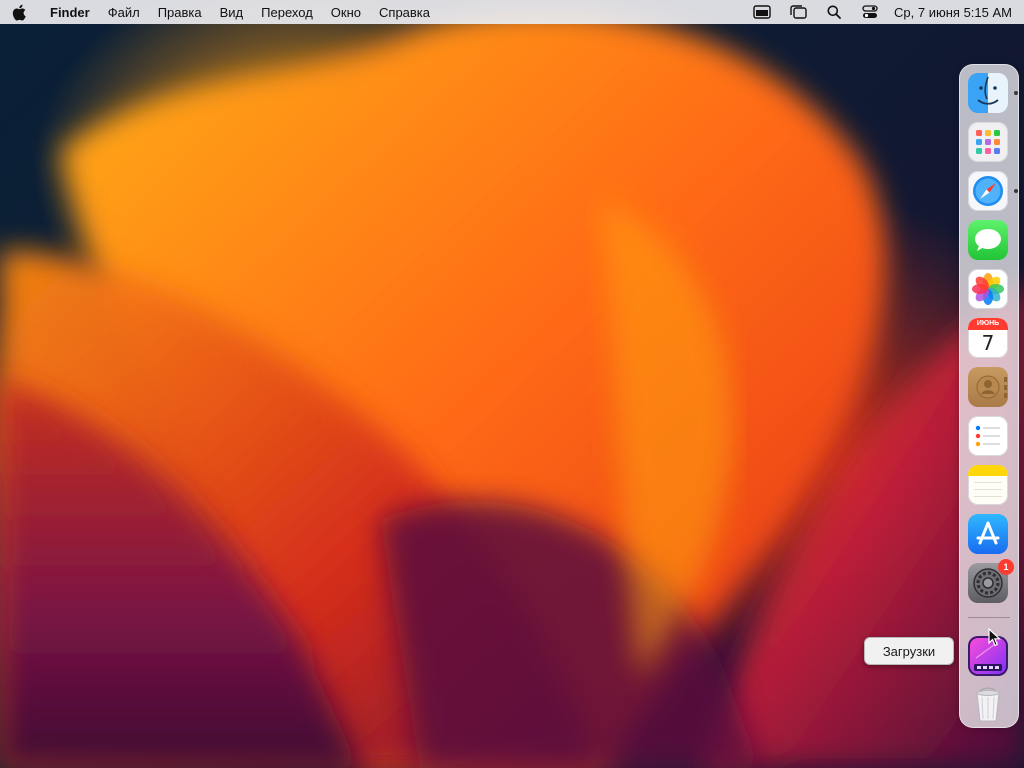  I want to click on dock-messages, so click(988, 240).